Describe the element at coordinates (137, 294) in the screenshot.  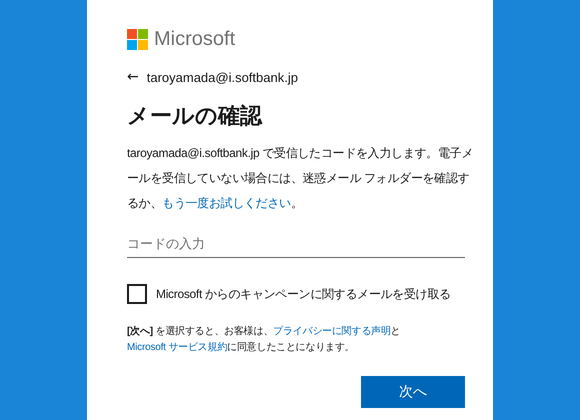
I see `marketing-checkbox` at that location.